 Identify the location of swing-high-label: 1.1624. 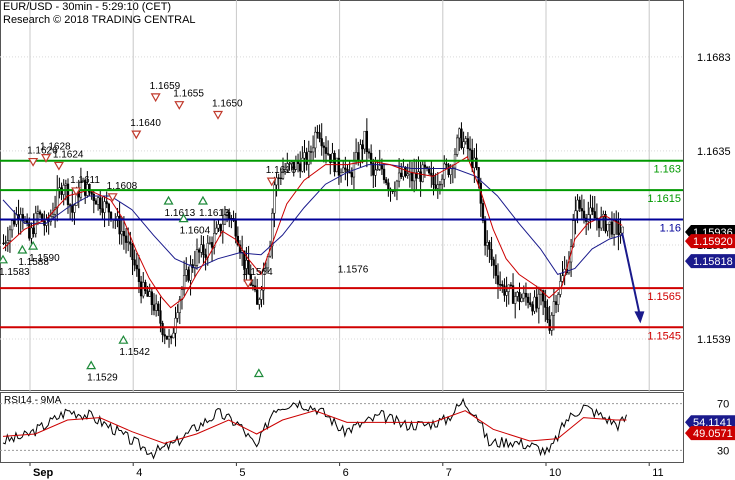
(68, 154).